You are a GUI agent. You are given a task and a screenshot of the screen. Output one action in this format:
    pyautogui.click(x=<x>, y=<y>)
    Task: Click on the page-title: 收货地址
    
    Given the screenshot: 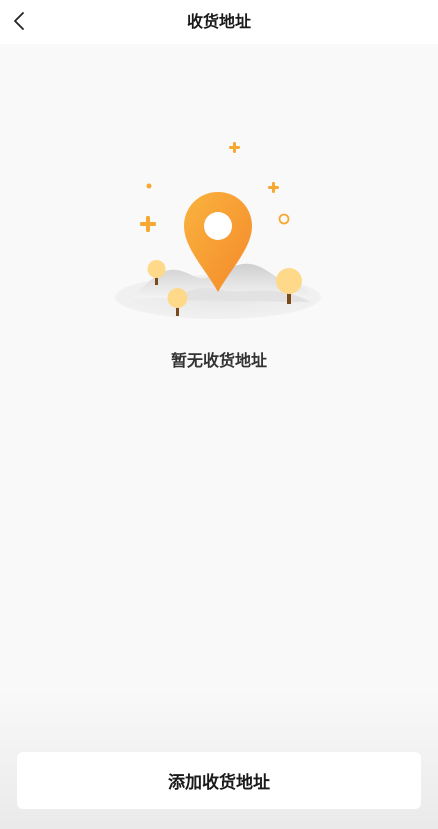 What is the action you would take?
    pyautogui.click(x=218, y=21)
    